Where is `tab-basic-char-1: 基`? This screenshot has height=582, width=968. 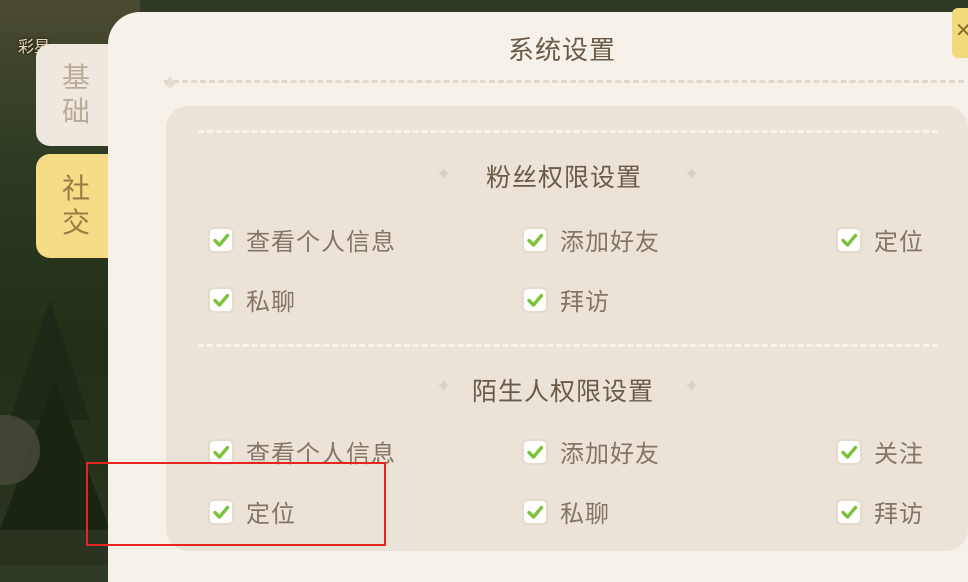
tab-basic-char-1: 基 is located at coordinates (75, 77).